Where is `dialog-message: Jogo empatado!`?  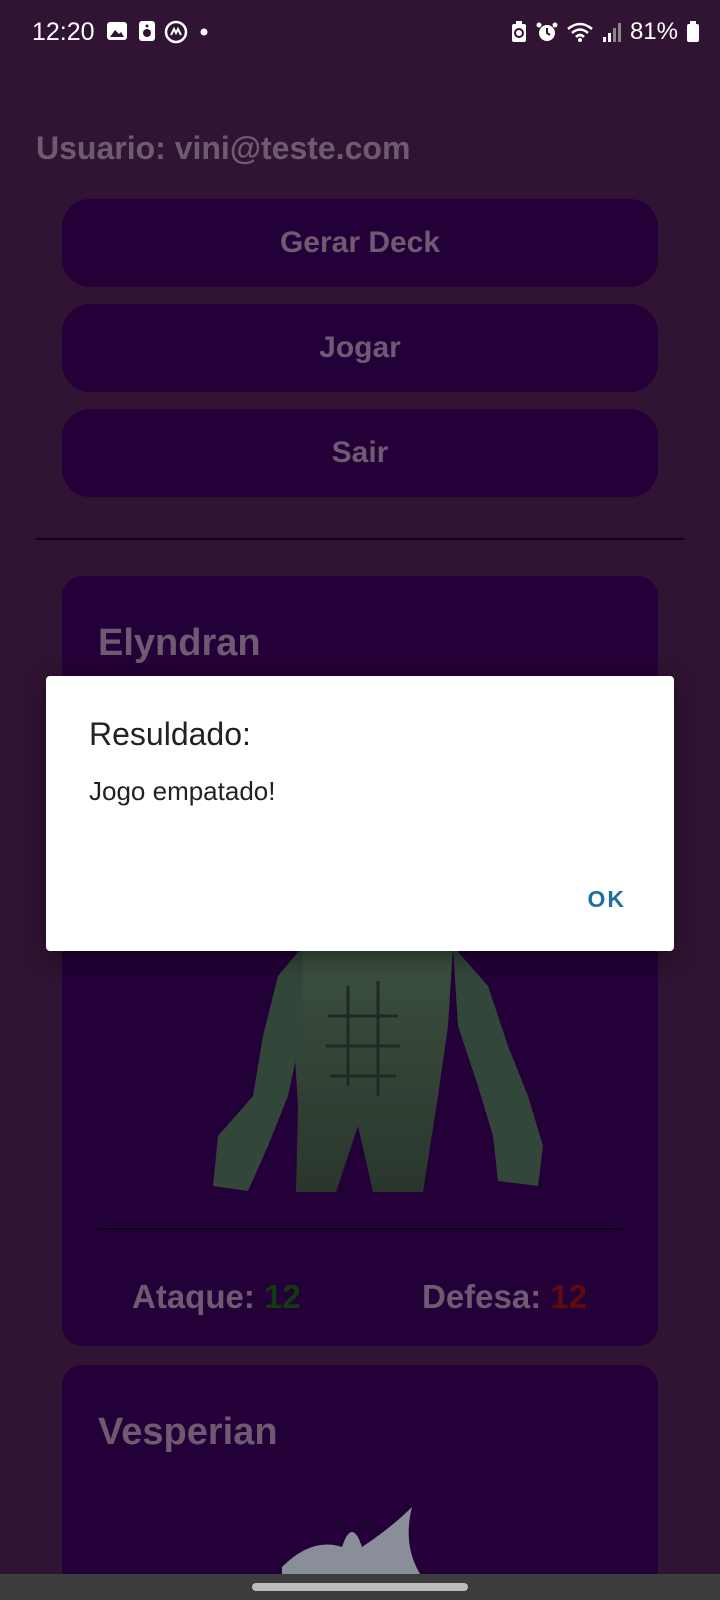 dialog-message: Jogo empatado! is located at coordinates (182, 791).